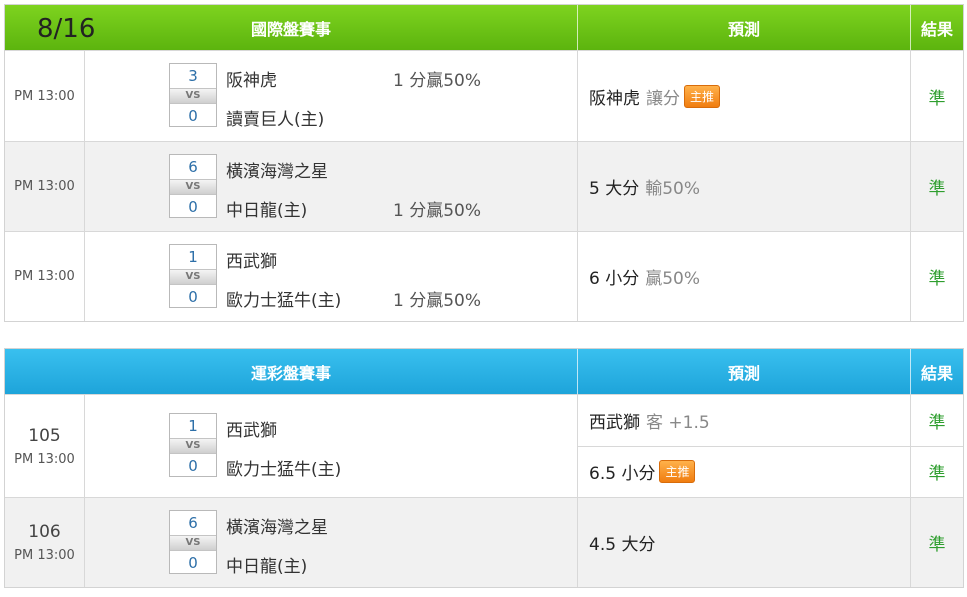 The height and width of the screenshot is (597, 967). What do you see at coordinates (251, 81) in the screenshot?
I see `team-away: 阪神虎` at bounding box center [251, 81].